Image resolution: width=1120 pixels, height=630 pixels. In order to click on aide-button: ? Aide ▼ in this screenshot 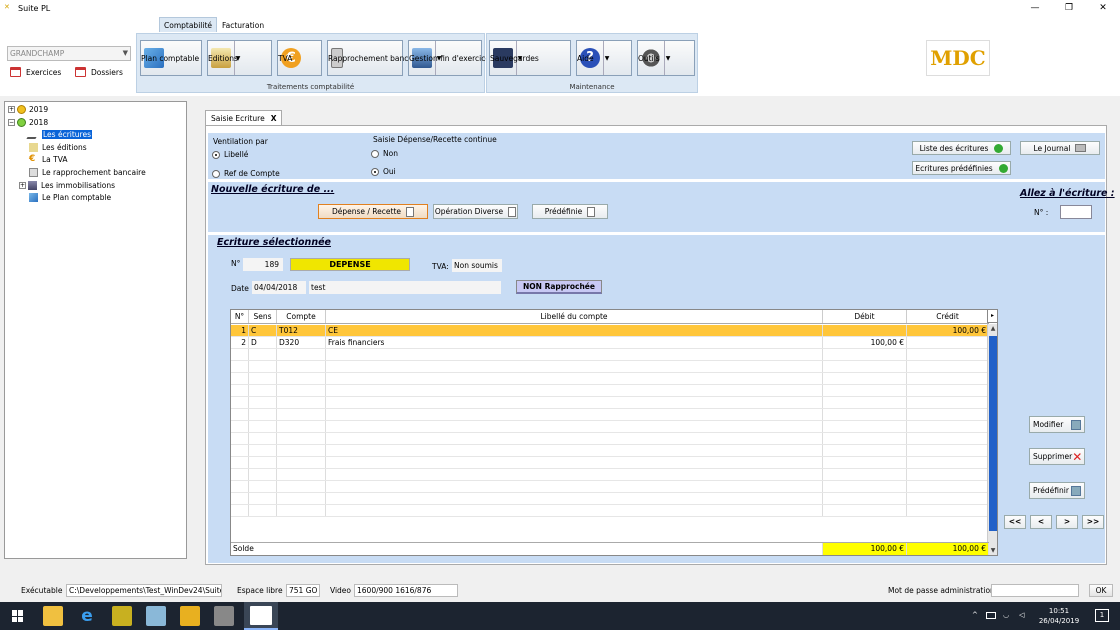, I will do `click(604, 58)`.